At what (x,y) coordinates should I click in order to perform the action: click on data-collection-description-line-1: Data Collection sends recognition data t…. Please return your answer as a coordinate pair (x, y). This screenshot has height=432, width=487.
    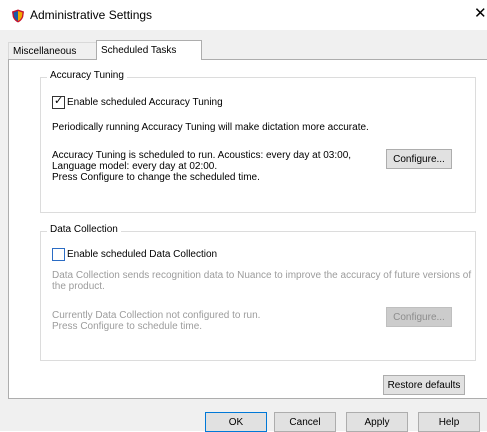
    Looking at the image, I should click on (262, 275).